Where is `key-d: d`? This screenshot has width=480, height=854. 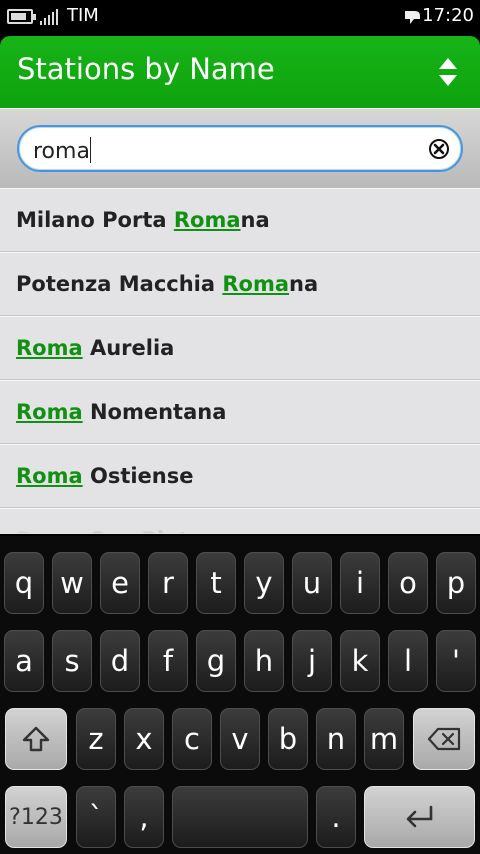 key-d: d is located at coordinates (120, 661).